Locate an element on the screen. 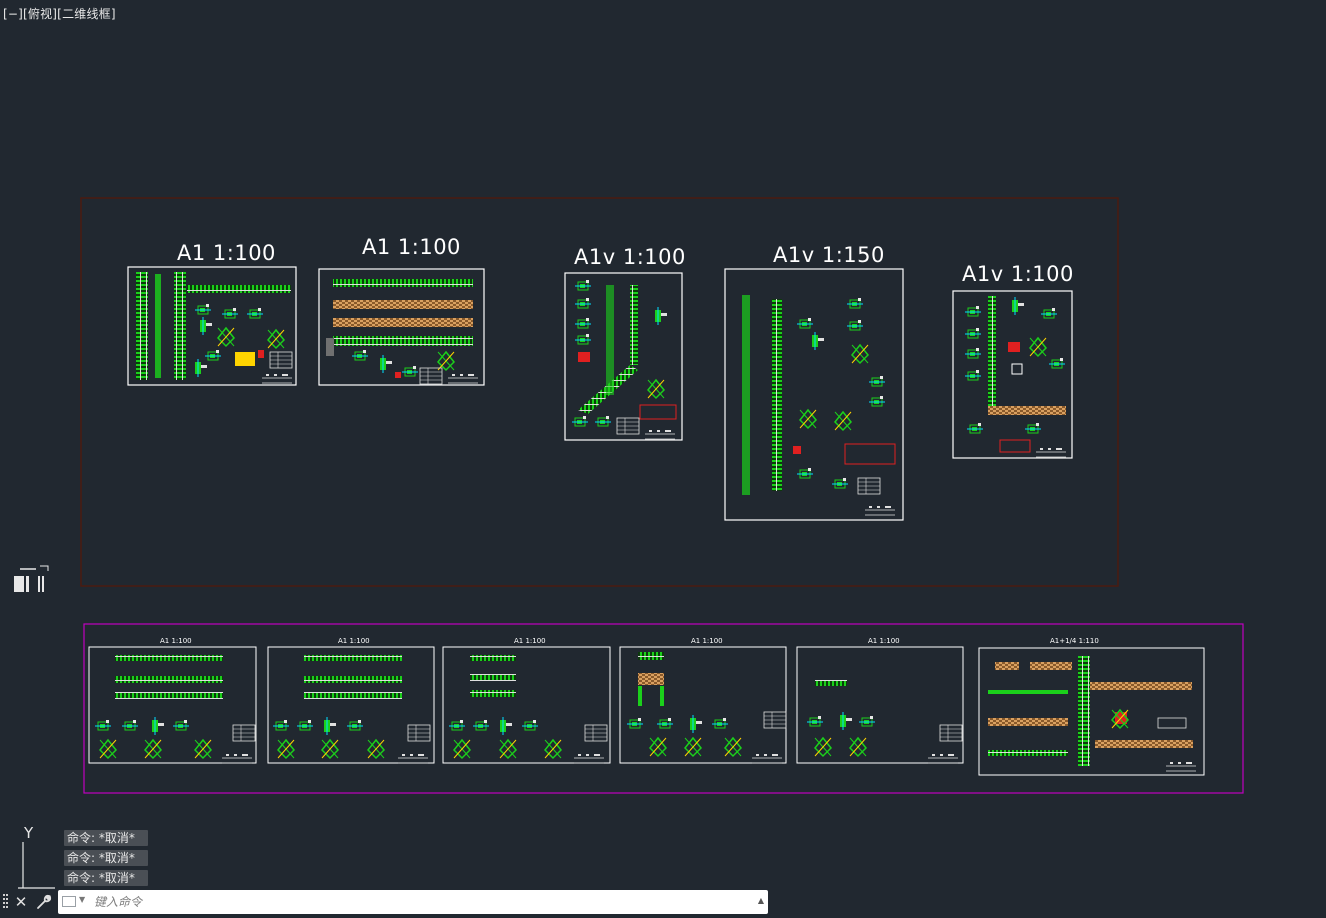  mini-sheet-2: A1 1:100 is located at coordinates (351, 700).